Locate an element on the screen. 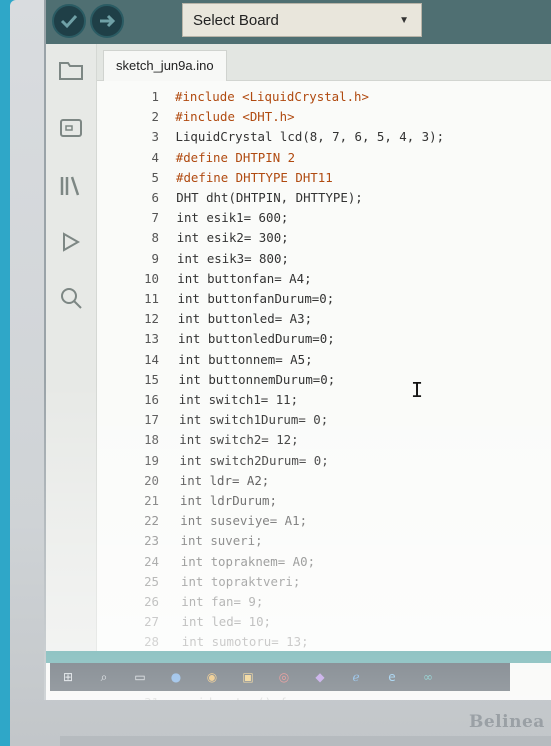 Image resolution: width=551 pixels, height=746 pixels. line-number: 23 is located at coordinates (151, 541).